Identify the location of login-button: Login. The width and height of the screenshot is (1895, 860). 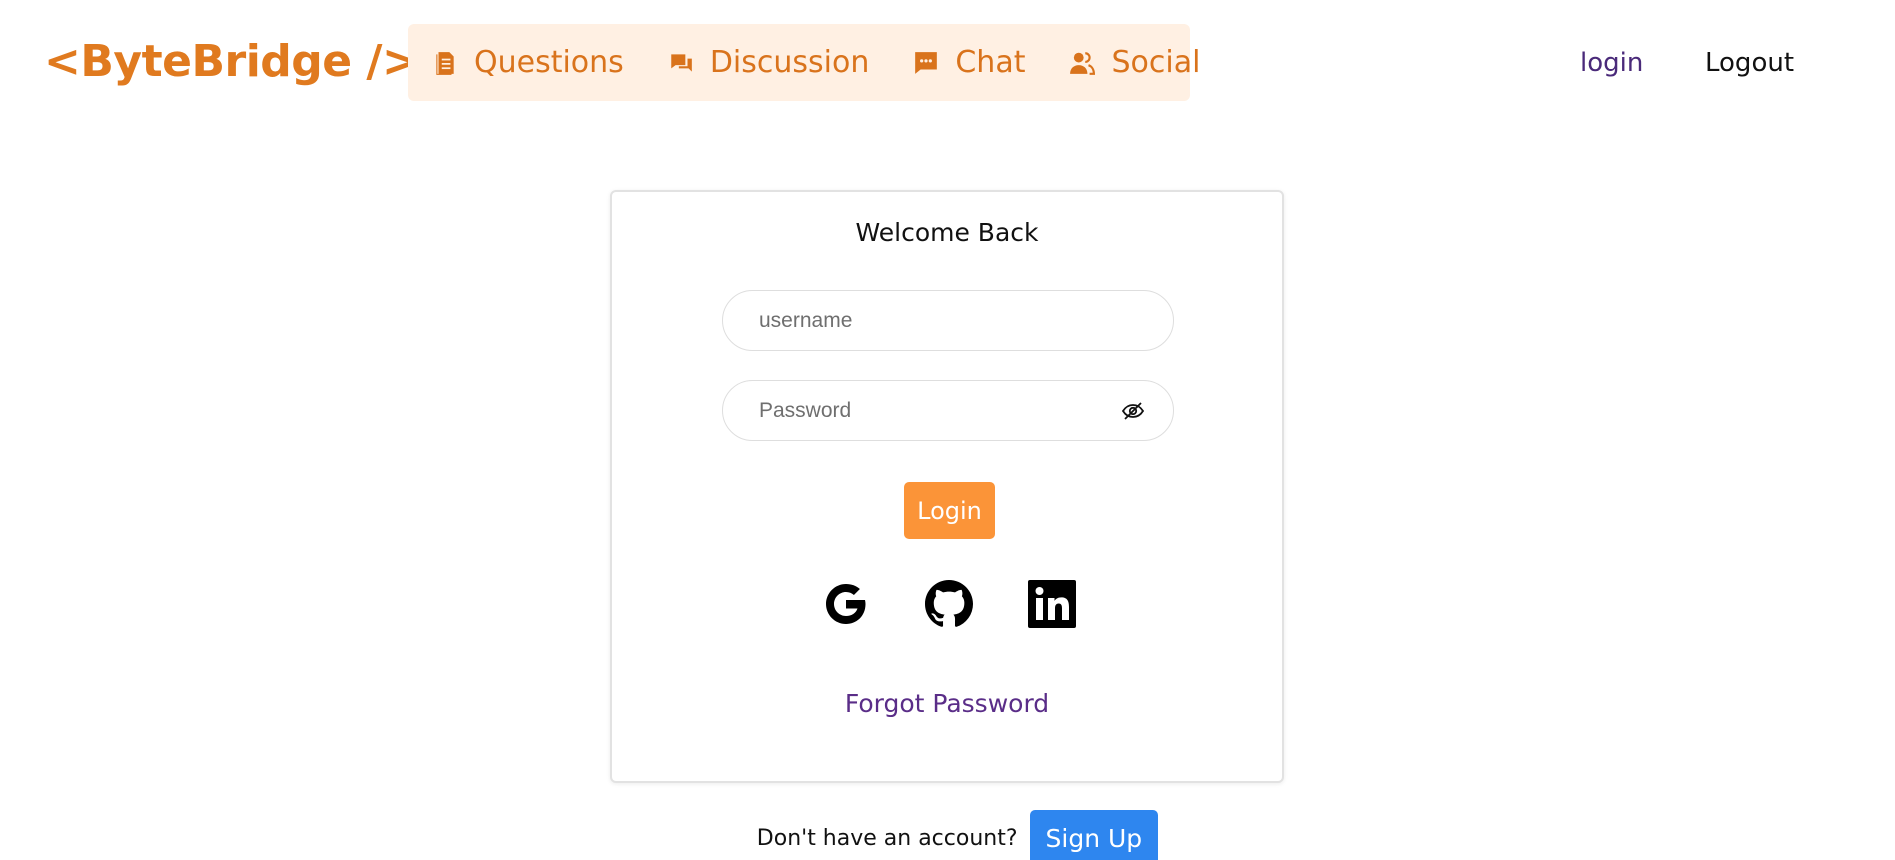
(949, 510).